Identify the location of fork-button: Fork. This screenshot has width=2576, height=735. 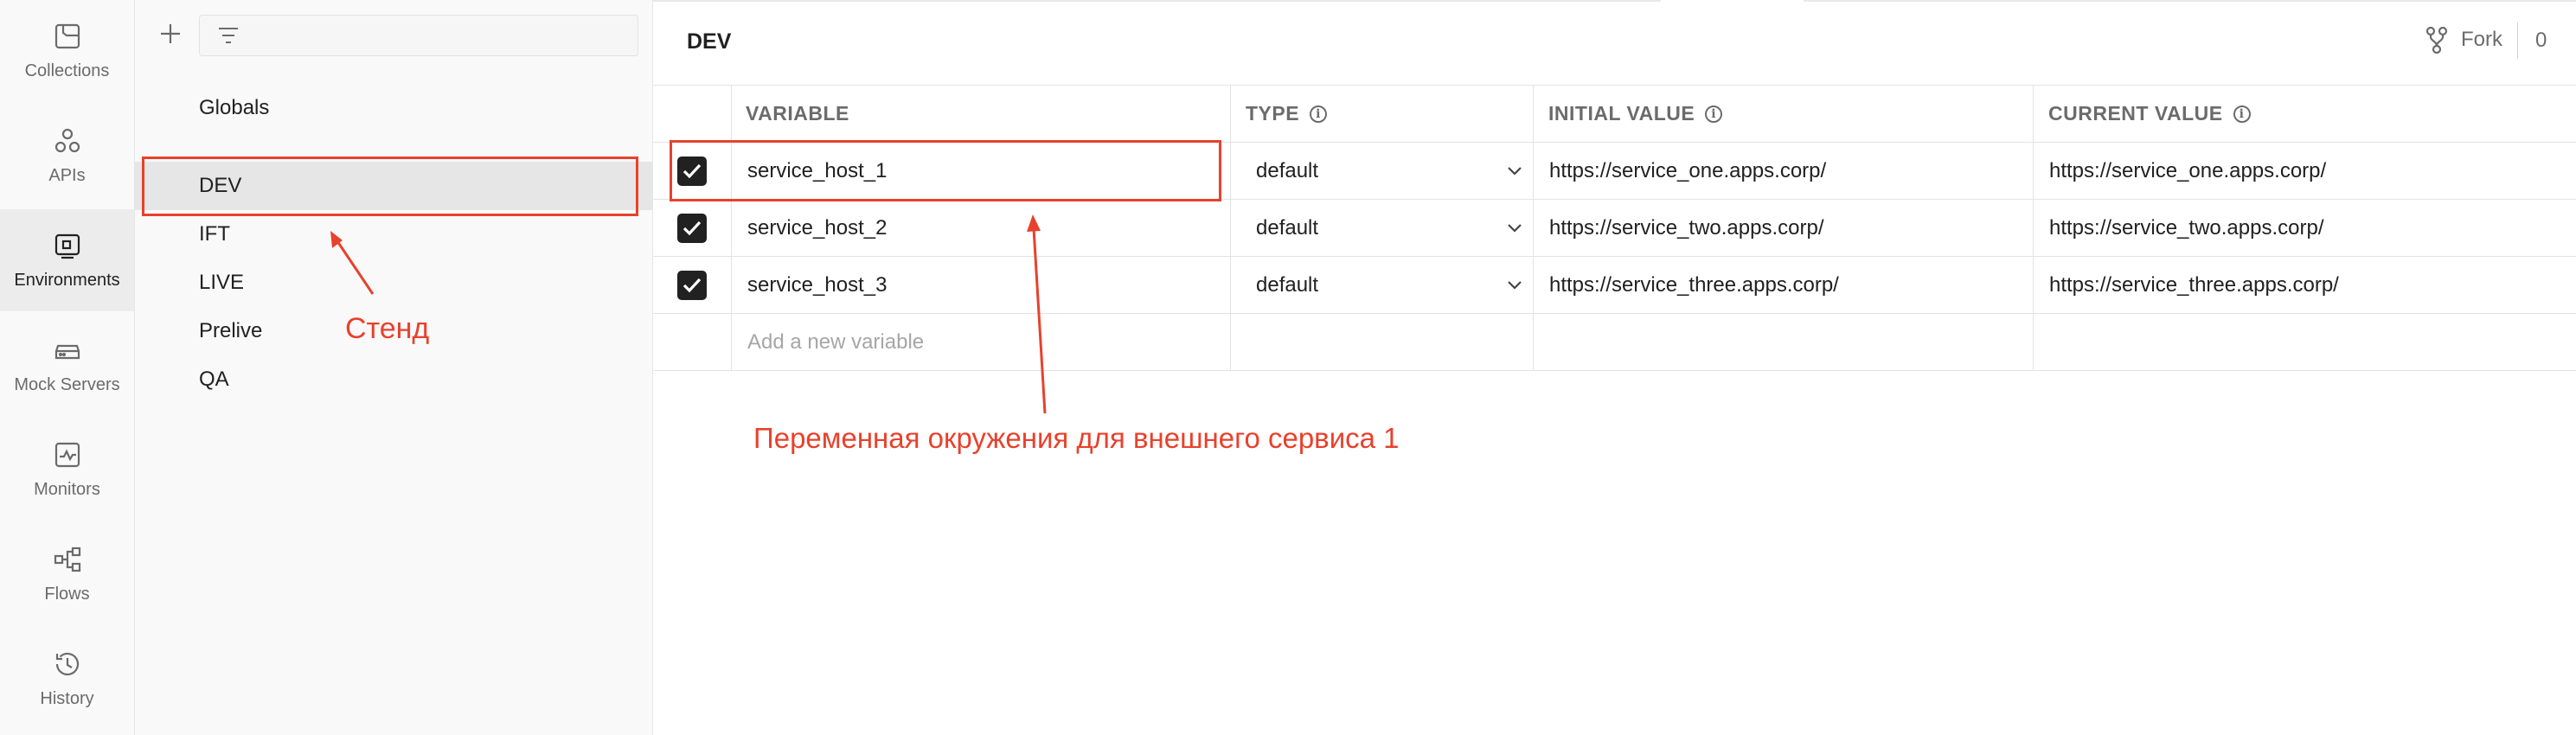
(2463, 40).